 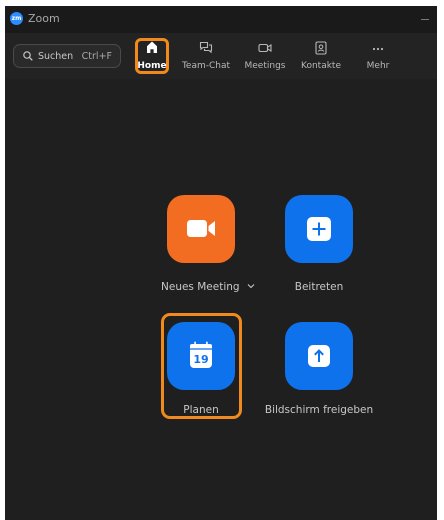 I want to click on calendar-icon: 19, so click(x=201, y=354).